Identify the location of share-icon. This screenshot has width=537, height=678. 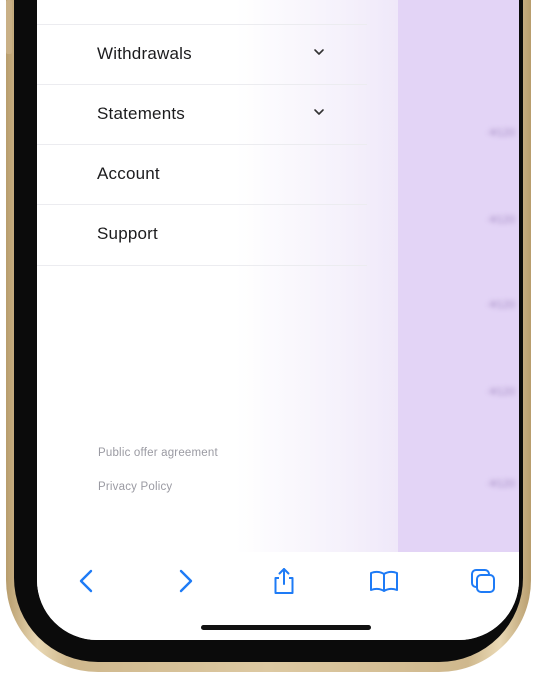
(284, 581).